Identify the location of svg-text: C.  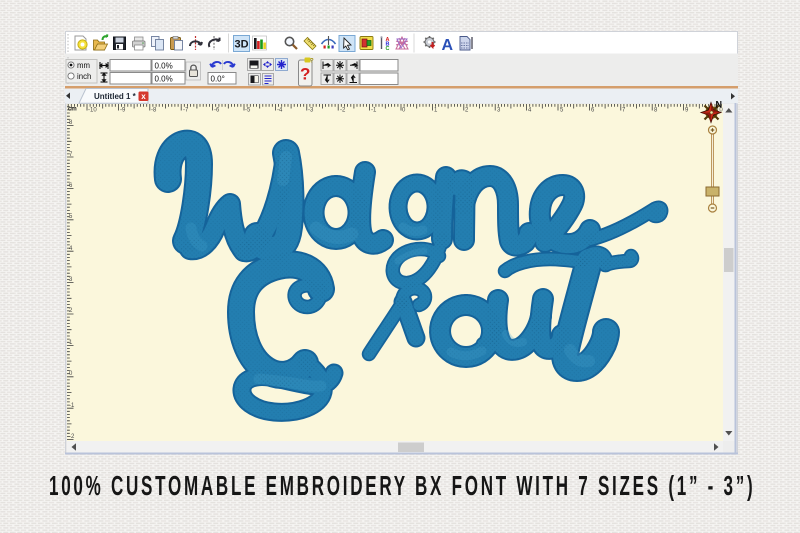
(388, 49).